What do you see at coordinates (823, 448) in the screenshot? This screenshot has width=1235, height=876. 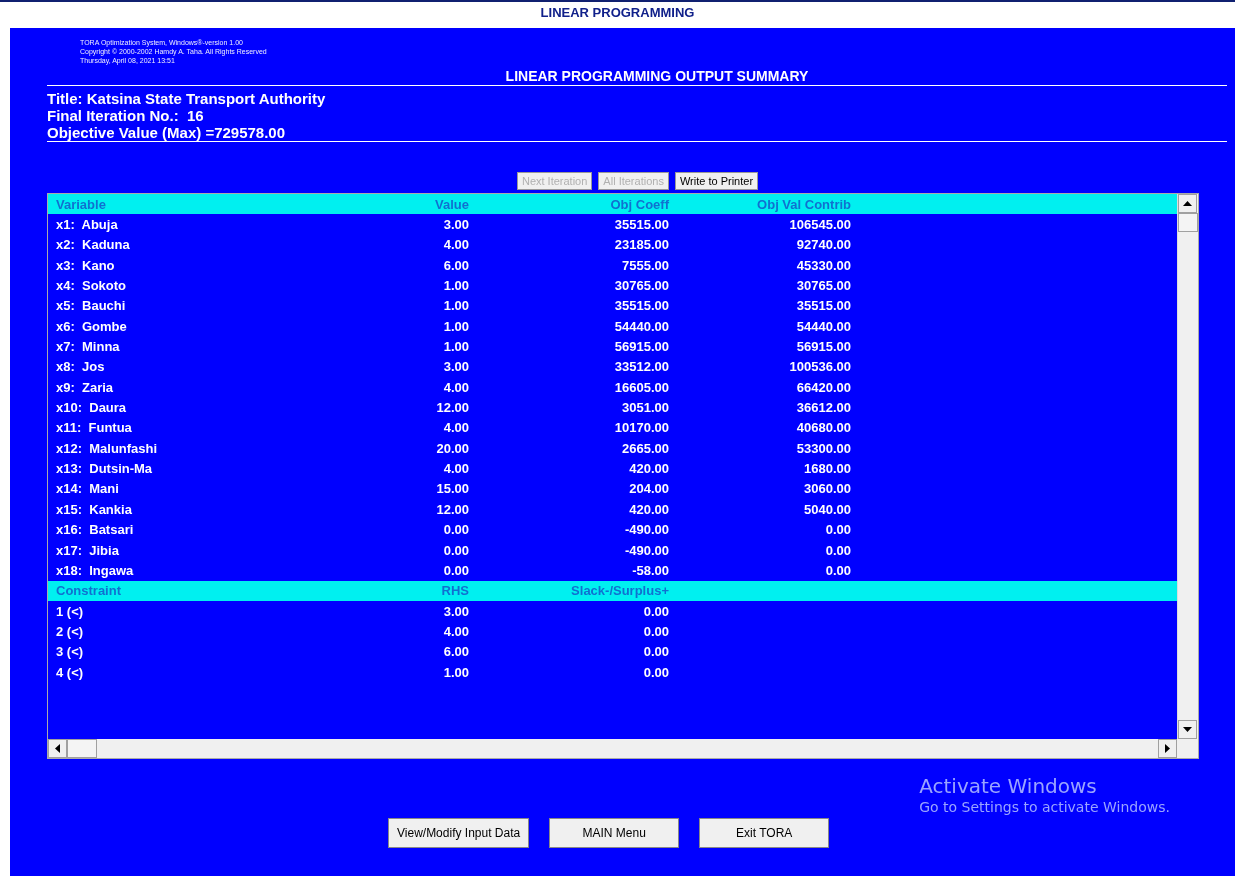 I see `table-cell-text: 53300.00` at bounding box center [823, 448].